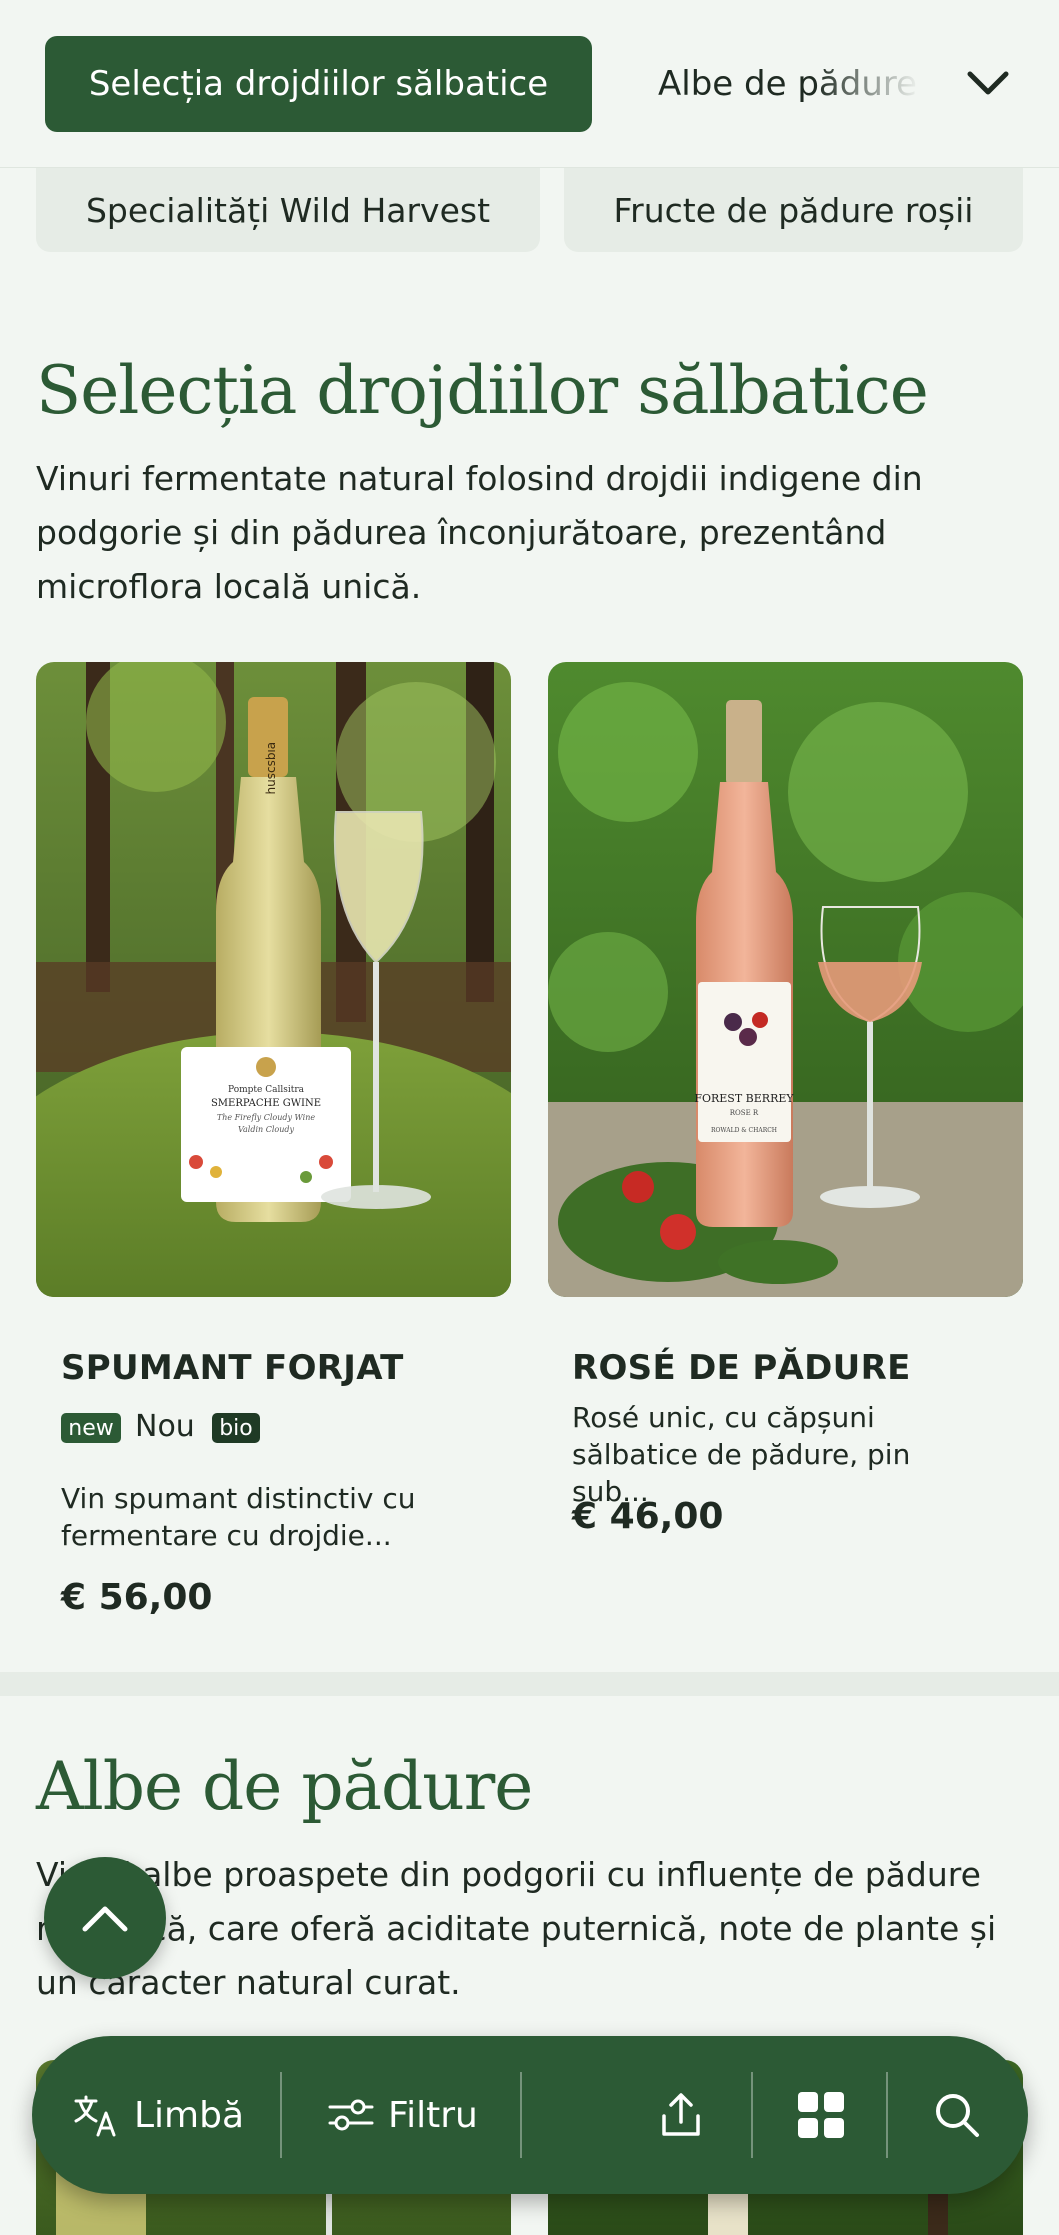  I want to click on svg-text: FOREST BERREY, so click(744, 1098).